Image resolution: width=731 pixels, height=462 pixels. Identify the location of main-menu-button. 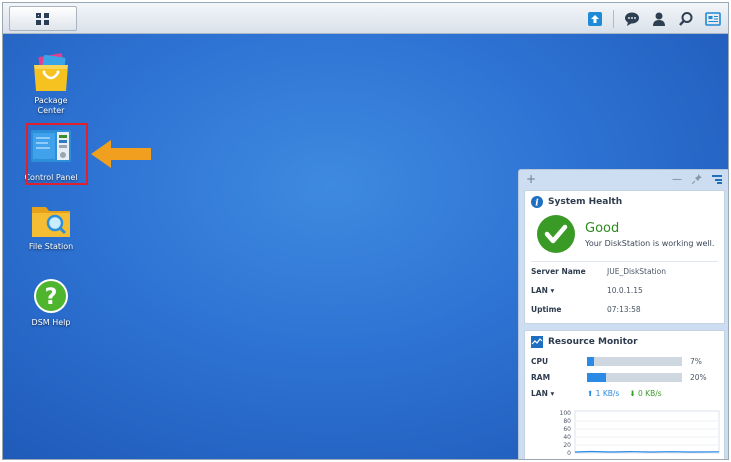
(43, 18).